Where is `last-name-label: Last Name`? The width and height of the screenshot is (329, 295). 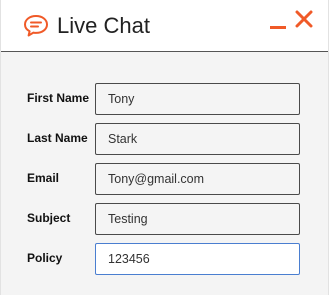
last-name-label: Last Name is located at coordinates (57, 138).